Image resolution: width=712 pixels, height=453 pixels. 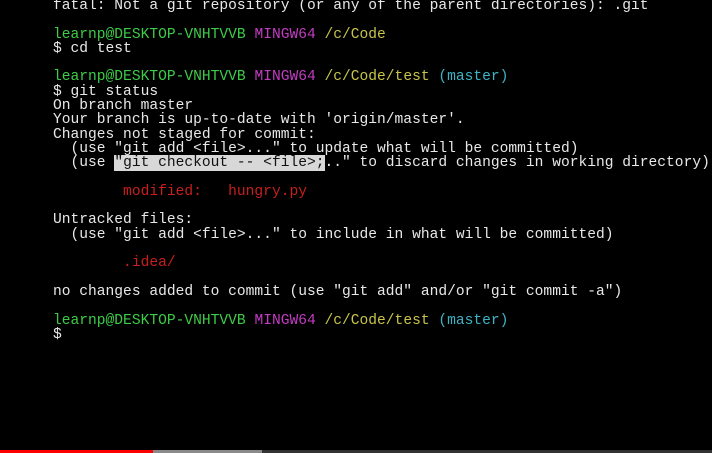 What do you see at coordinates (180, 191) in the screenshot?
I see `terminal-text: modified: hungry.py` at bounding box center [180, 191].